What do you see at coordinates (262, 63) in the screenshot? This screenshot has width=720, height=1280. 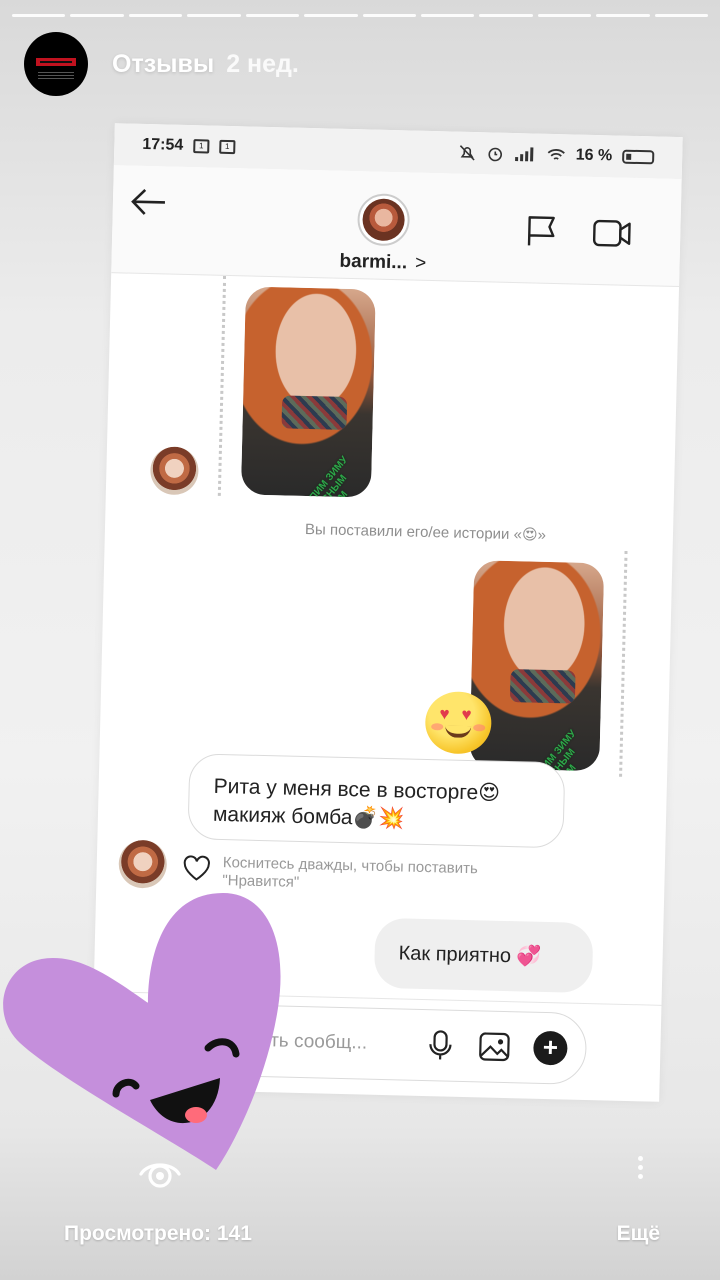 I see `story-time: 2 нед.` at bounding box center [262, 63].